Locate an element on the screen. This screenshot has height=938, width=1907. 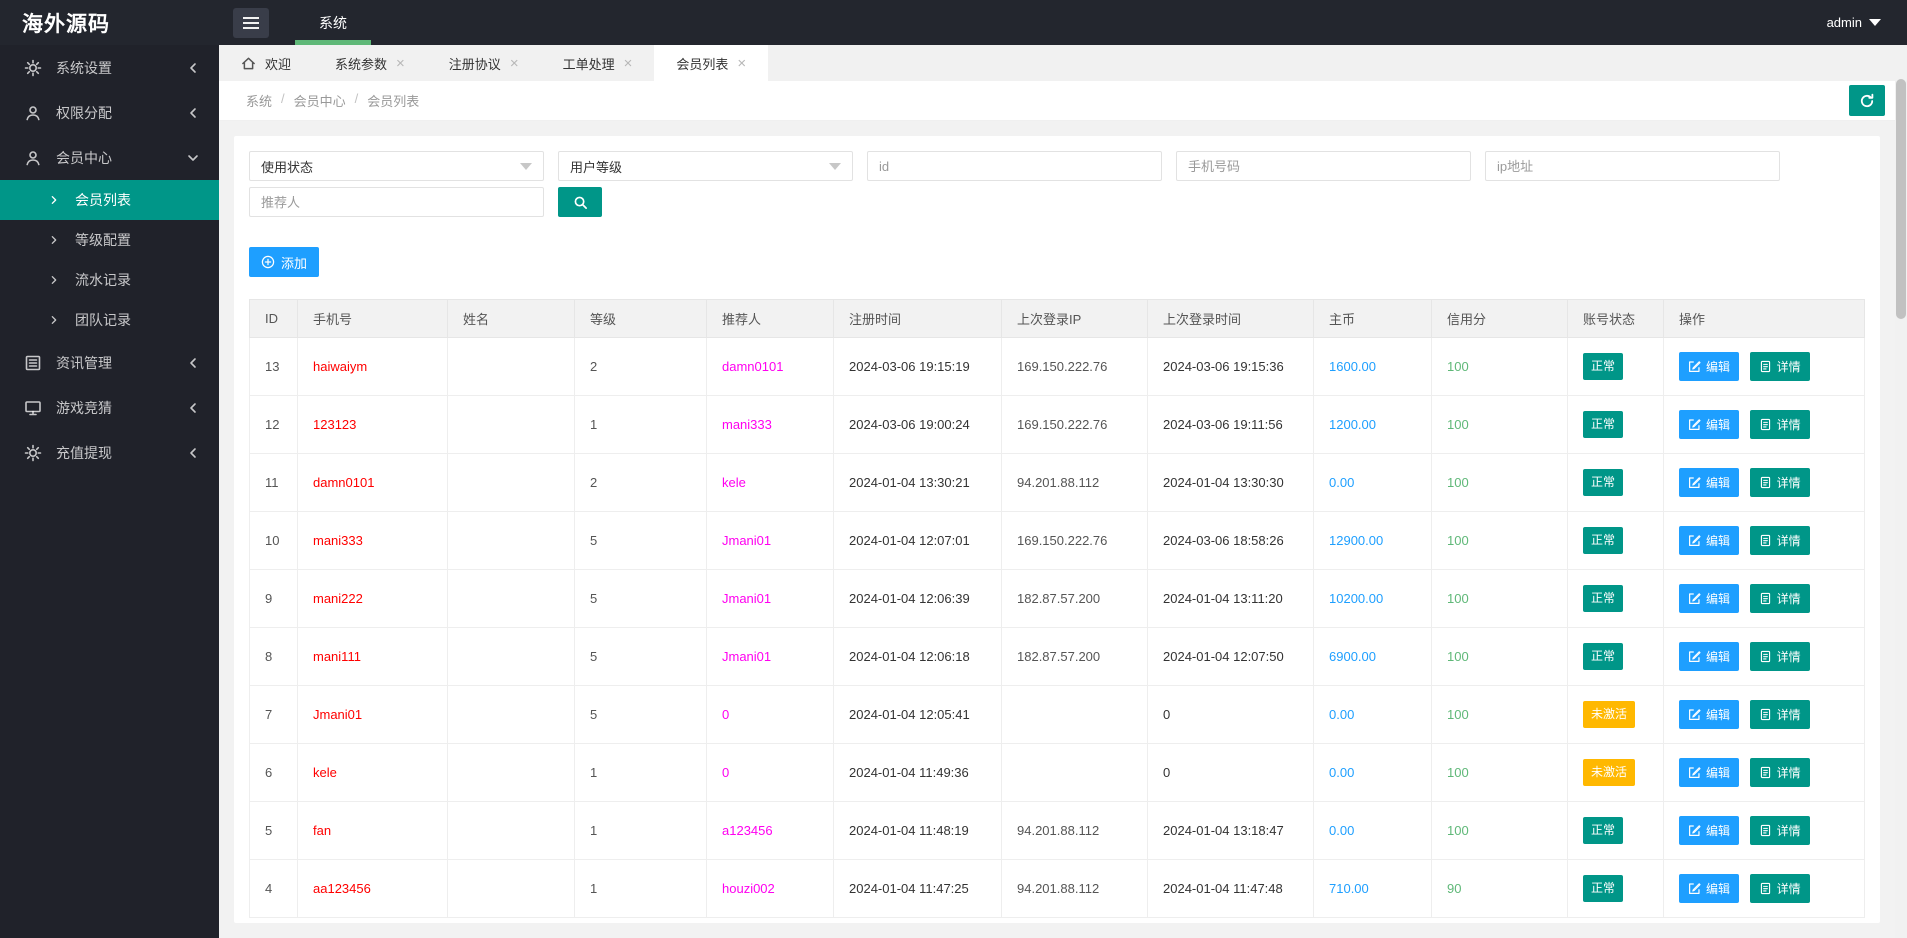
sidebar-item-recharge-withdraw: 充值提现 is located at coordinates (109, 452).